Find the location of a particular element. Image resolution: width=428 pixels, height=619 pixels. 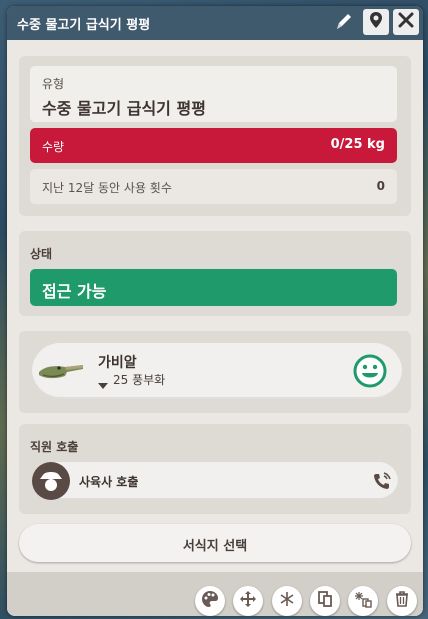

window-title: 수중 물고기 급식기 평평 is located at coordinates (84, 25).